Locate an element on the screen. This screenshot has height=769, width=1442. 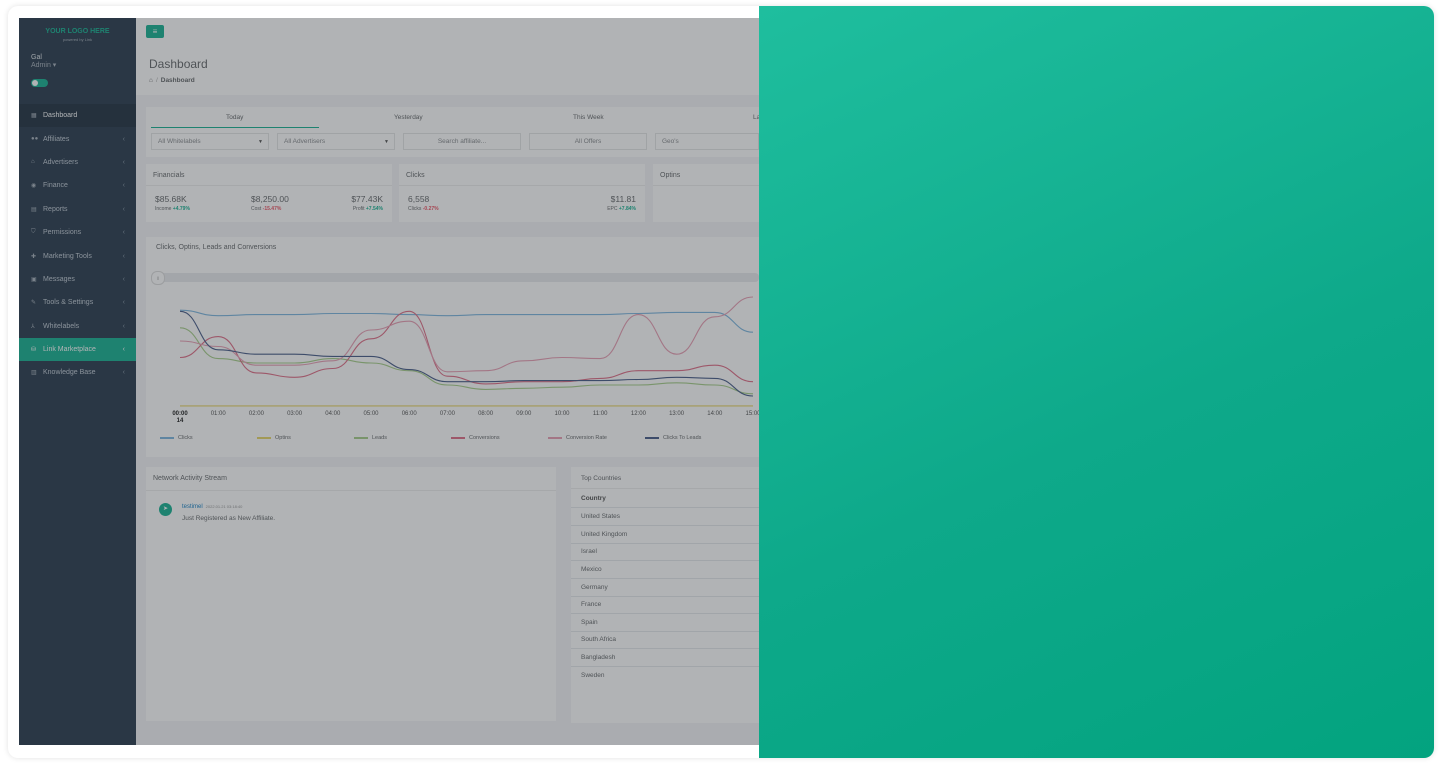
sidebar-item-label: Messages is located at coordinates (59, 279).